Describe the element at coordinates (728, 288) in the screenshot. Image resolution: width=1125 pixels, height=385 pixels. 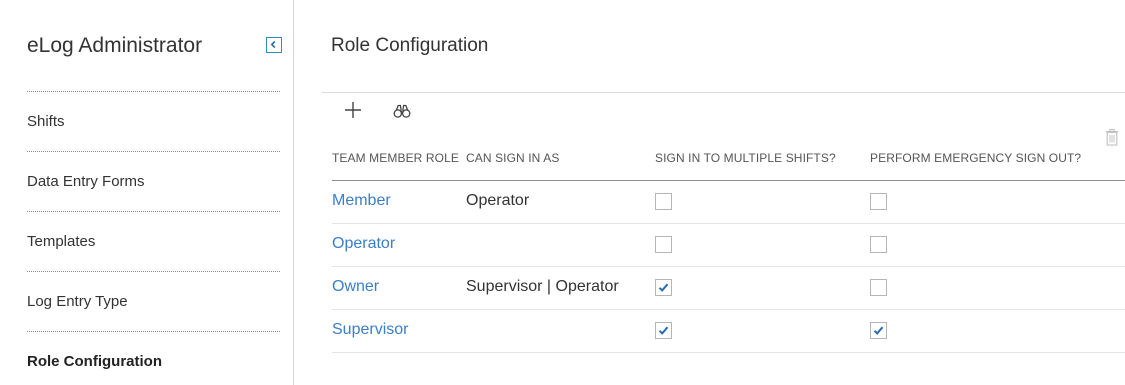
I see `table-row: Owner Supervisor | Operator` at that location.